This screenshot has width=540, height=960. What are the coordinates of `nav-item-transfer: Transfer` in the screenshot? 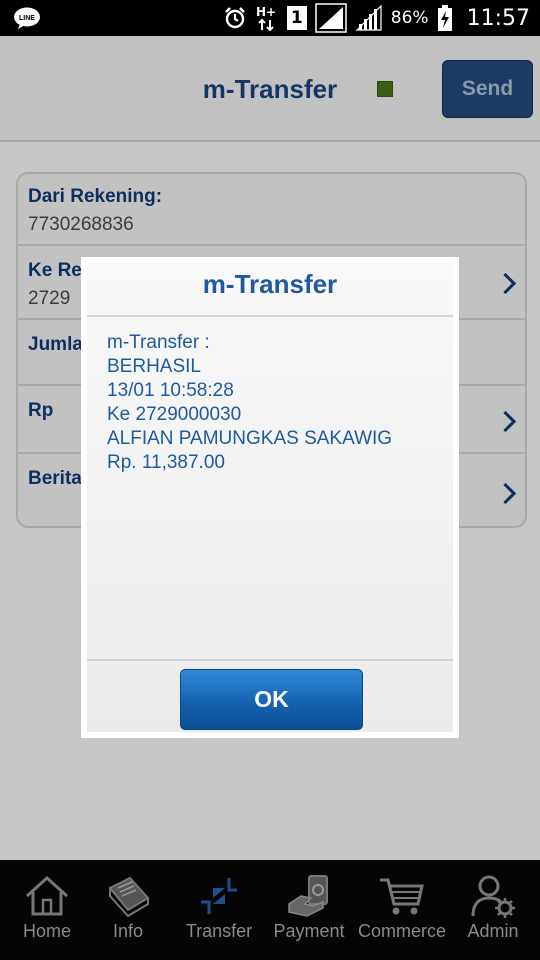 It's located at (219, 910).